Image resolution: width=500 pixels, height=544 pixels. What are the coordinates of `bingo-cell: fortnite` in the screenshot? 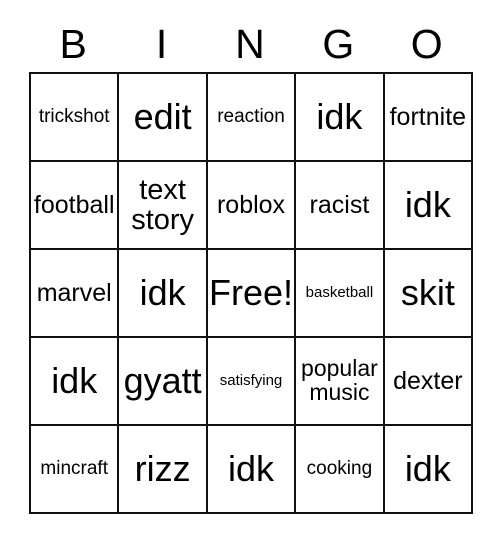 It's located at (429, 118).